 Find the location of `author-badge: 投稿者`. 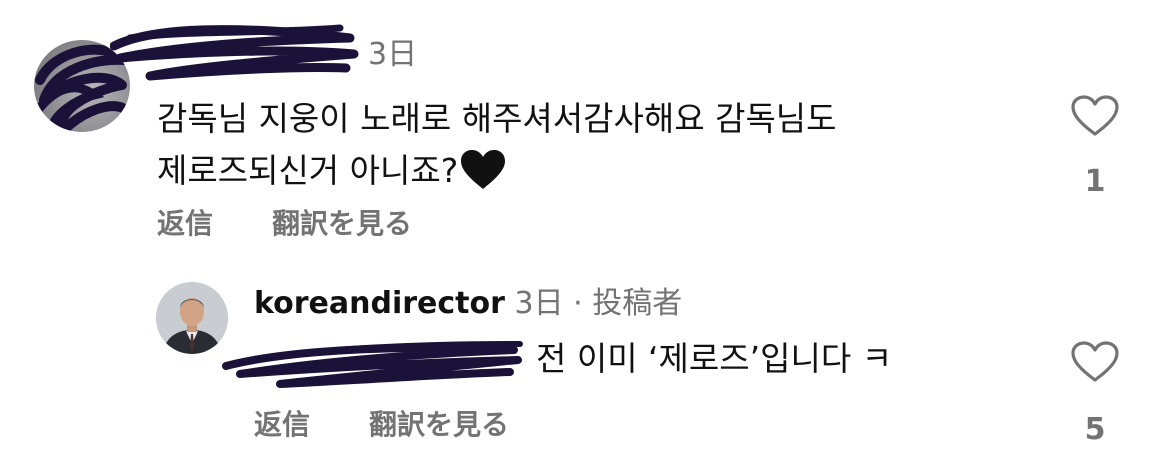

author-badge: 投稿者 is located at coordinates (637, 303).